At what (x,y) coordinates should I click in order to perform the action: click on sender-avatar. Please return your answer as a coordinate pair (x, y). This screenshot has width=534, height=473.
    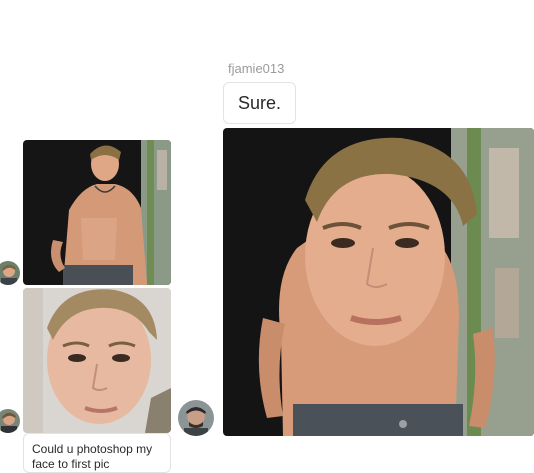
    Looking at the image, I should click on (10, 273).